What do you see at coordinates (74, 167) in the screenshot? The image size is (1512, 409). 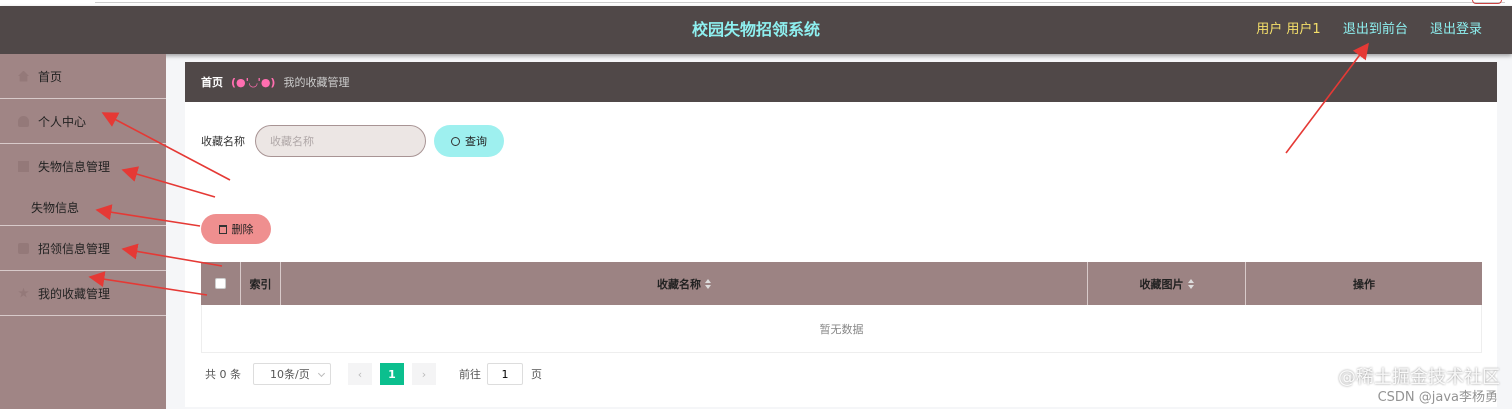 I see `sidebar-item-label: 失物信息管理` at bounding box center [74, 167].